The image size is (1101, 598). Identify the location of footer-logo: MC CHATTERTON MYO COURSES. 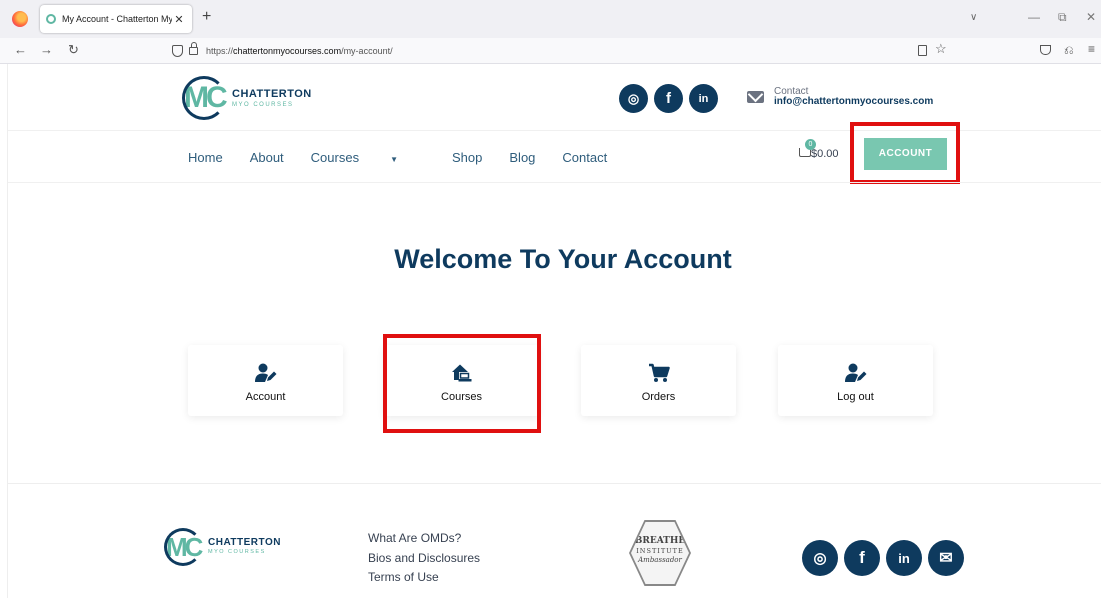
(222, 547).